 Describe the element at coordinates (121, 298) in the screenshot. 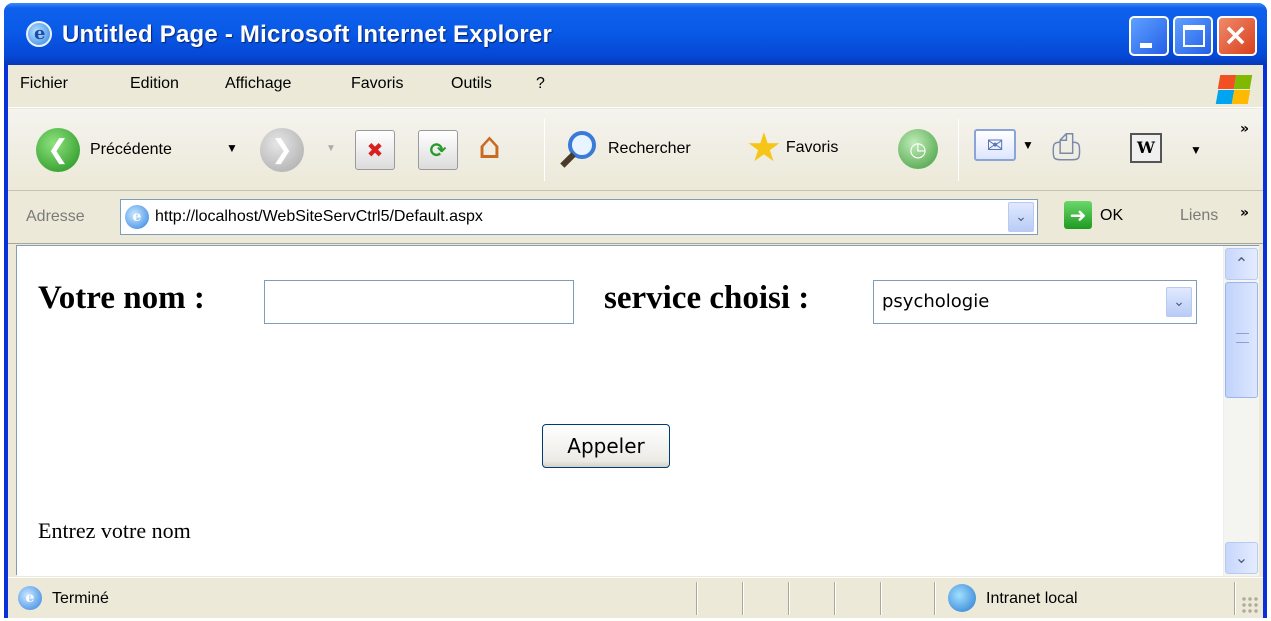

I see `name-label: Votre nom :` at that location.